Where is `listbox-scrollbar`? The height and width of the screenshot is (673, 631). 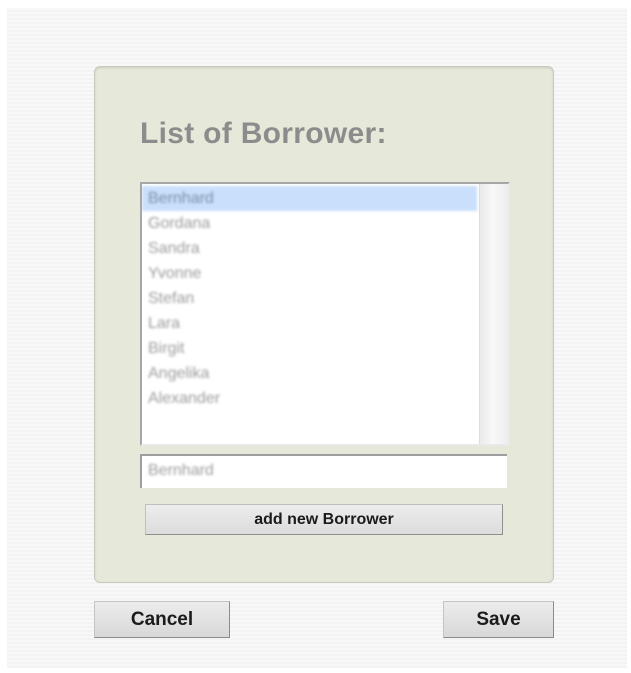 listbox-scrollbar is located at coordinates (493, 314).